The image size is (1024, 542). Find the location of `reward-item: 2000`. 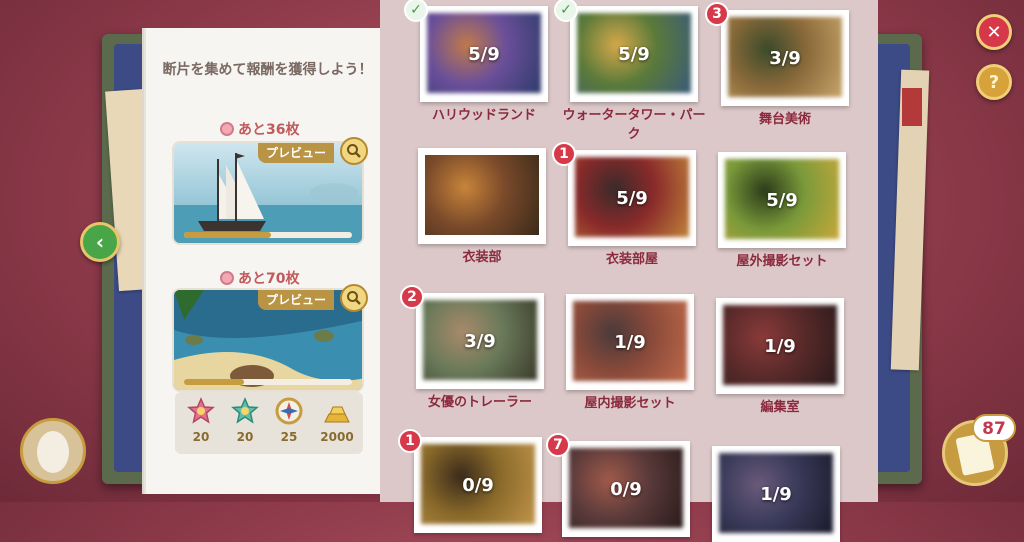

reward-item: 2000 is located at coordinates (337, 420).